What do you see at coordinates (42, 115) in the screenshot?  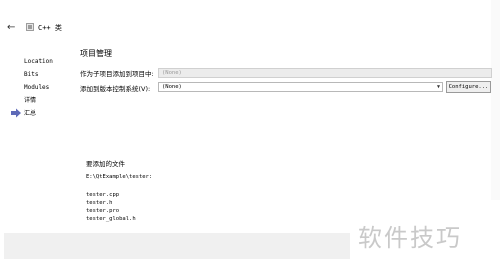 I see `step-summary: 汇总` at bounding box center [42, 115].